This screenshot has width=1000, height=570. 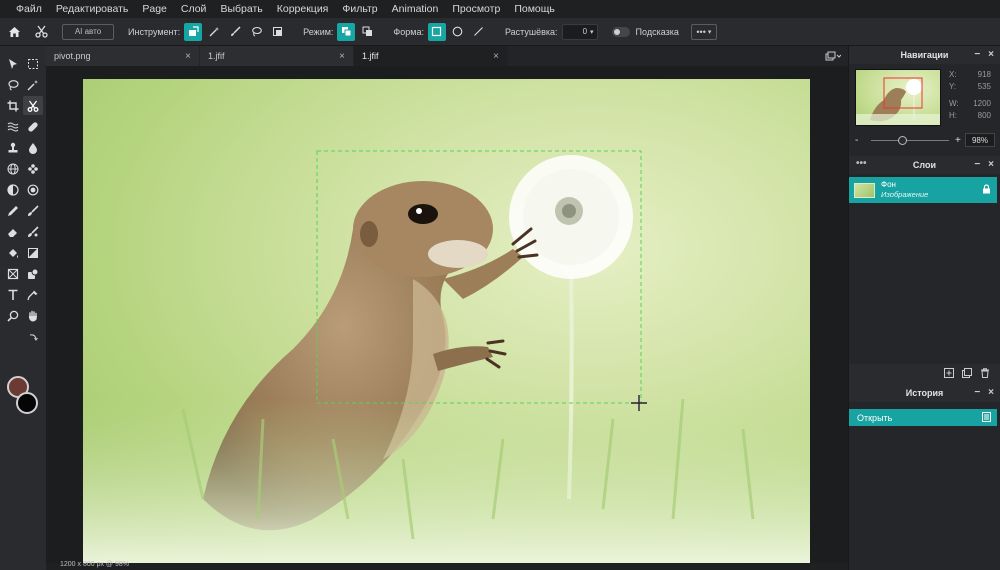 I want to click on menu-file: Файл, so click(x=29, y=9).